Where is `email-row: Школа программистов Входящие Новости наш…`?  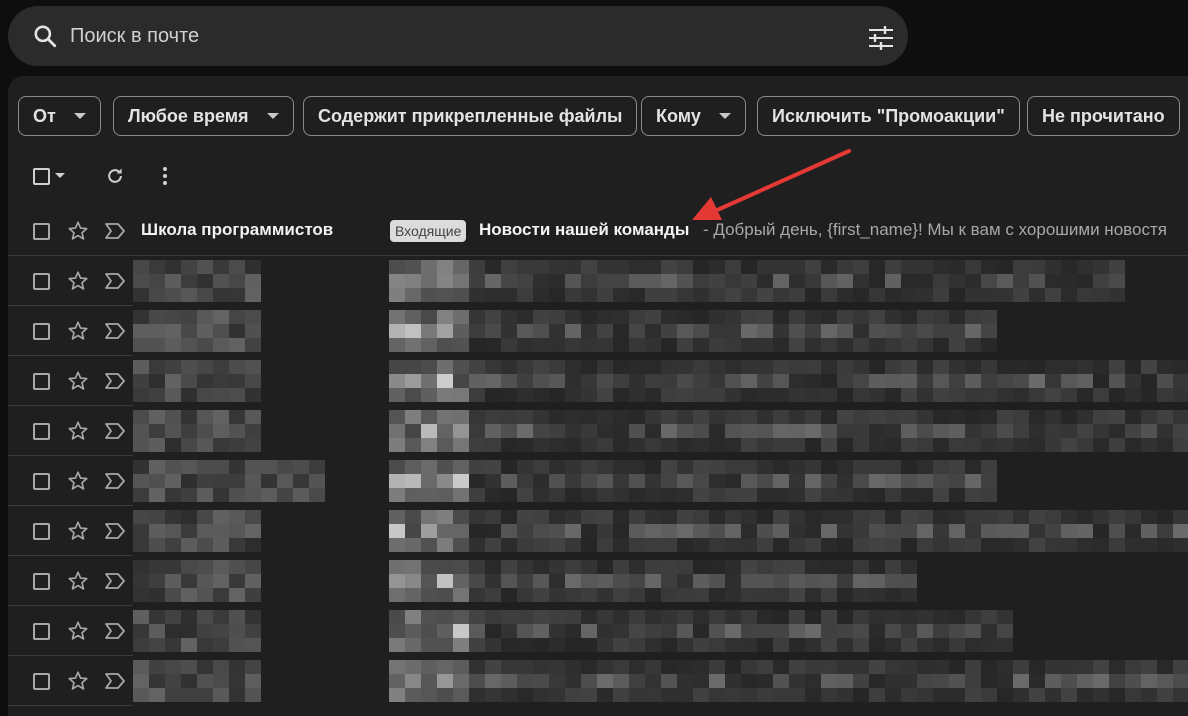
email-row: Школа программистов Входящие Новости наш… is located at coordinates (598, 231).